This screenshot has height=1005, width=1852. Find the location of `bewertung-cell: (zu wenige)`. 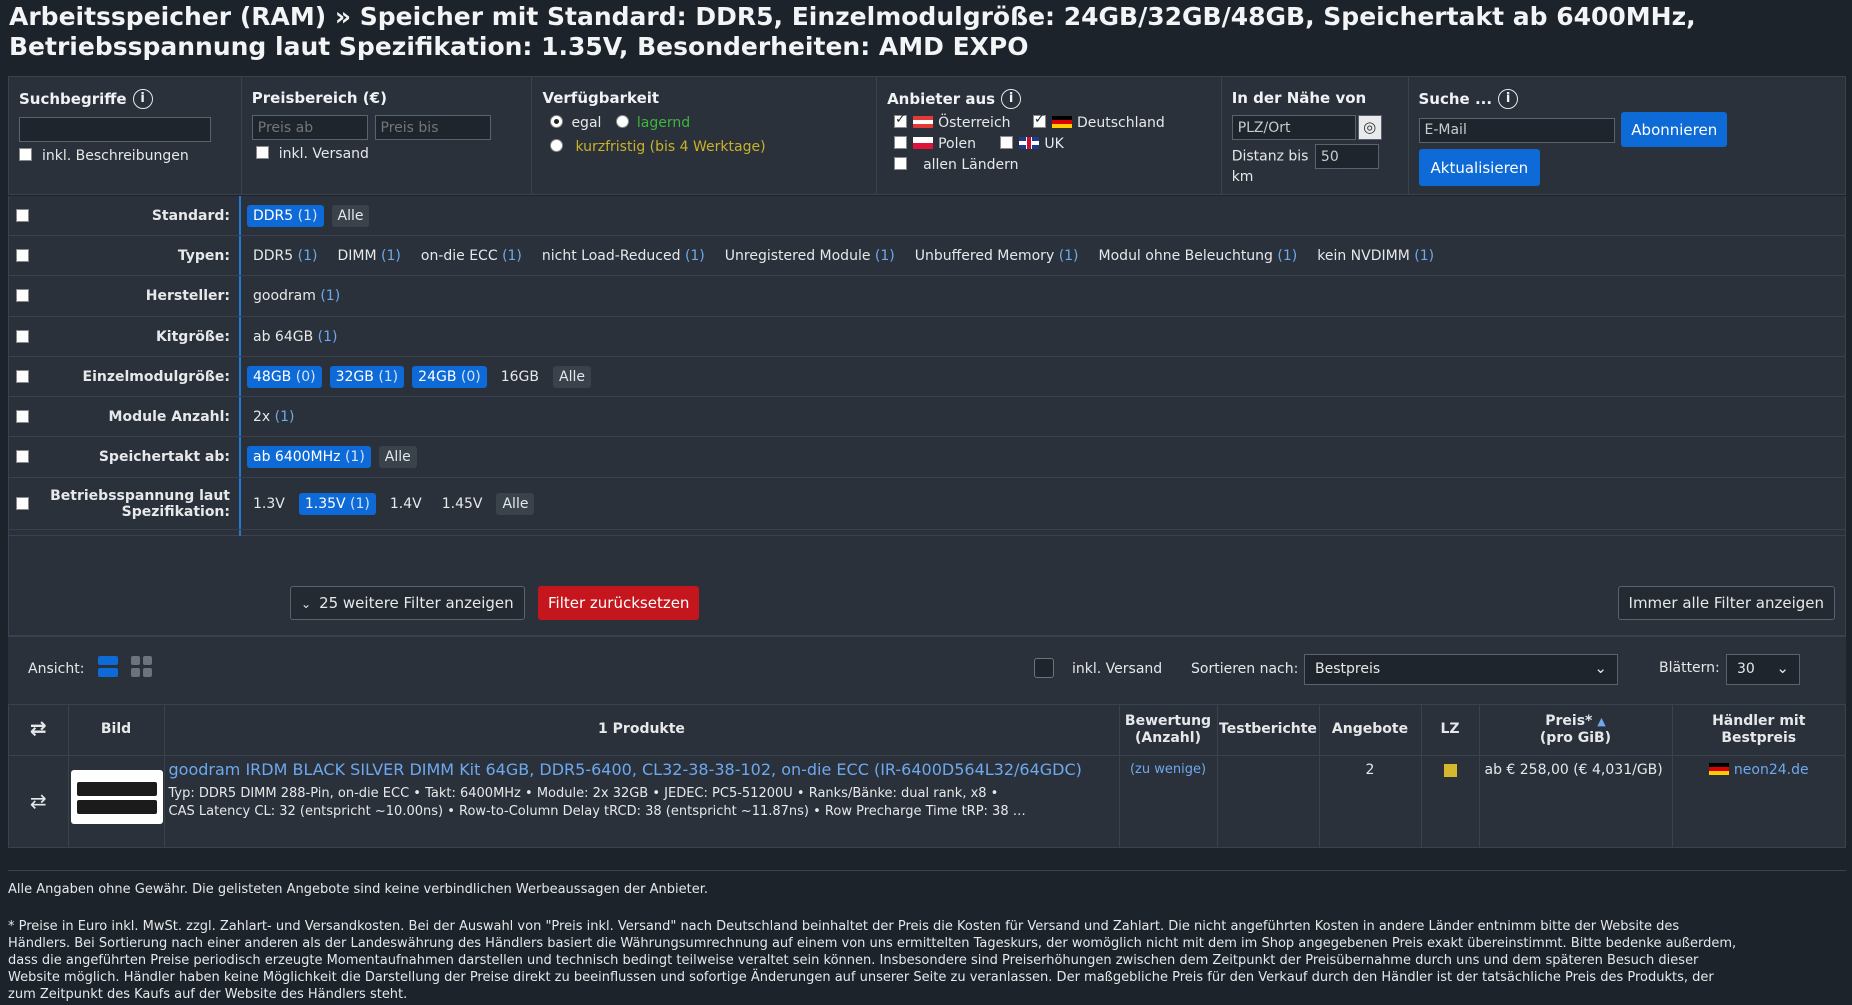

bewertung-cell: (zu wenige) is located at coordinates (1168, 801).